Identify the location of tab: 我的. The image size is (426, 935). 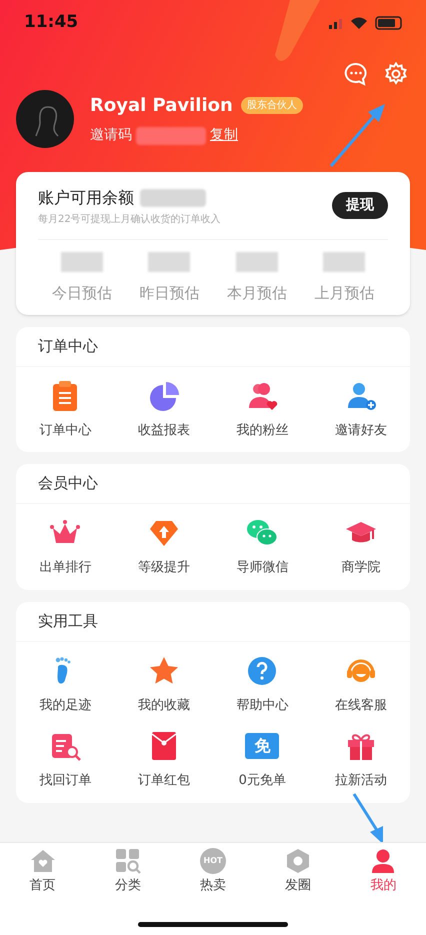
(383, 872).